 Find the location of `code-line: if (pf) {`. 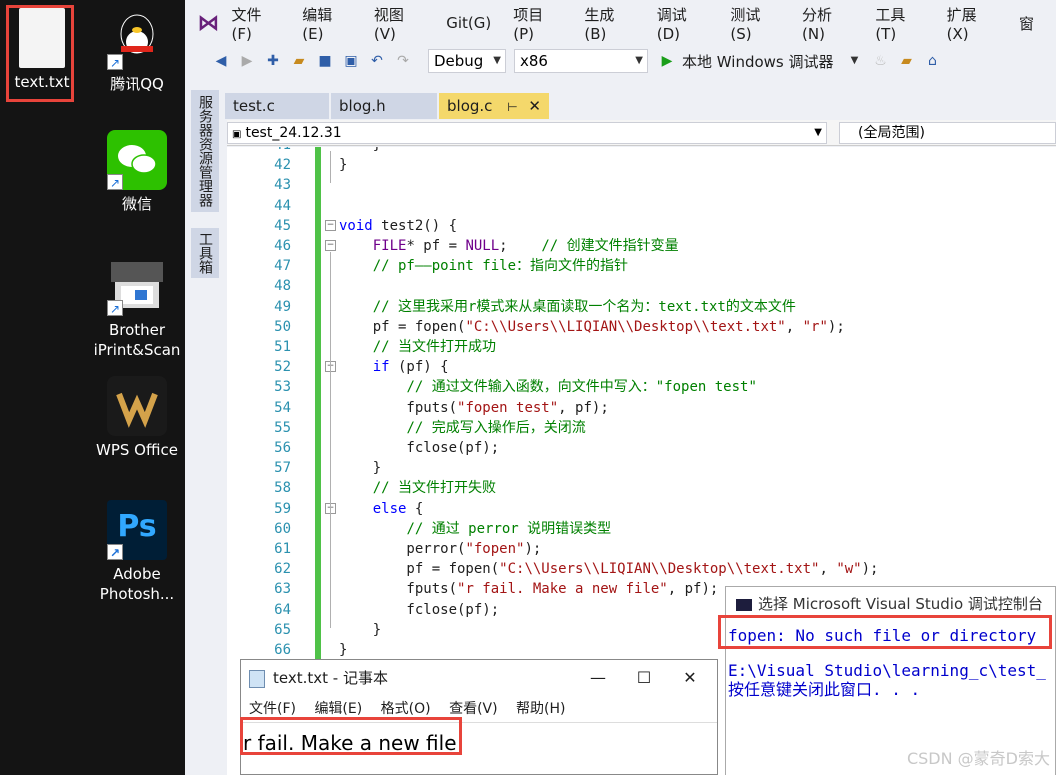

code-line: if (pf) { is located at coordinates (394, 367).